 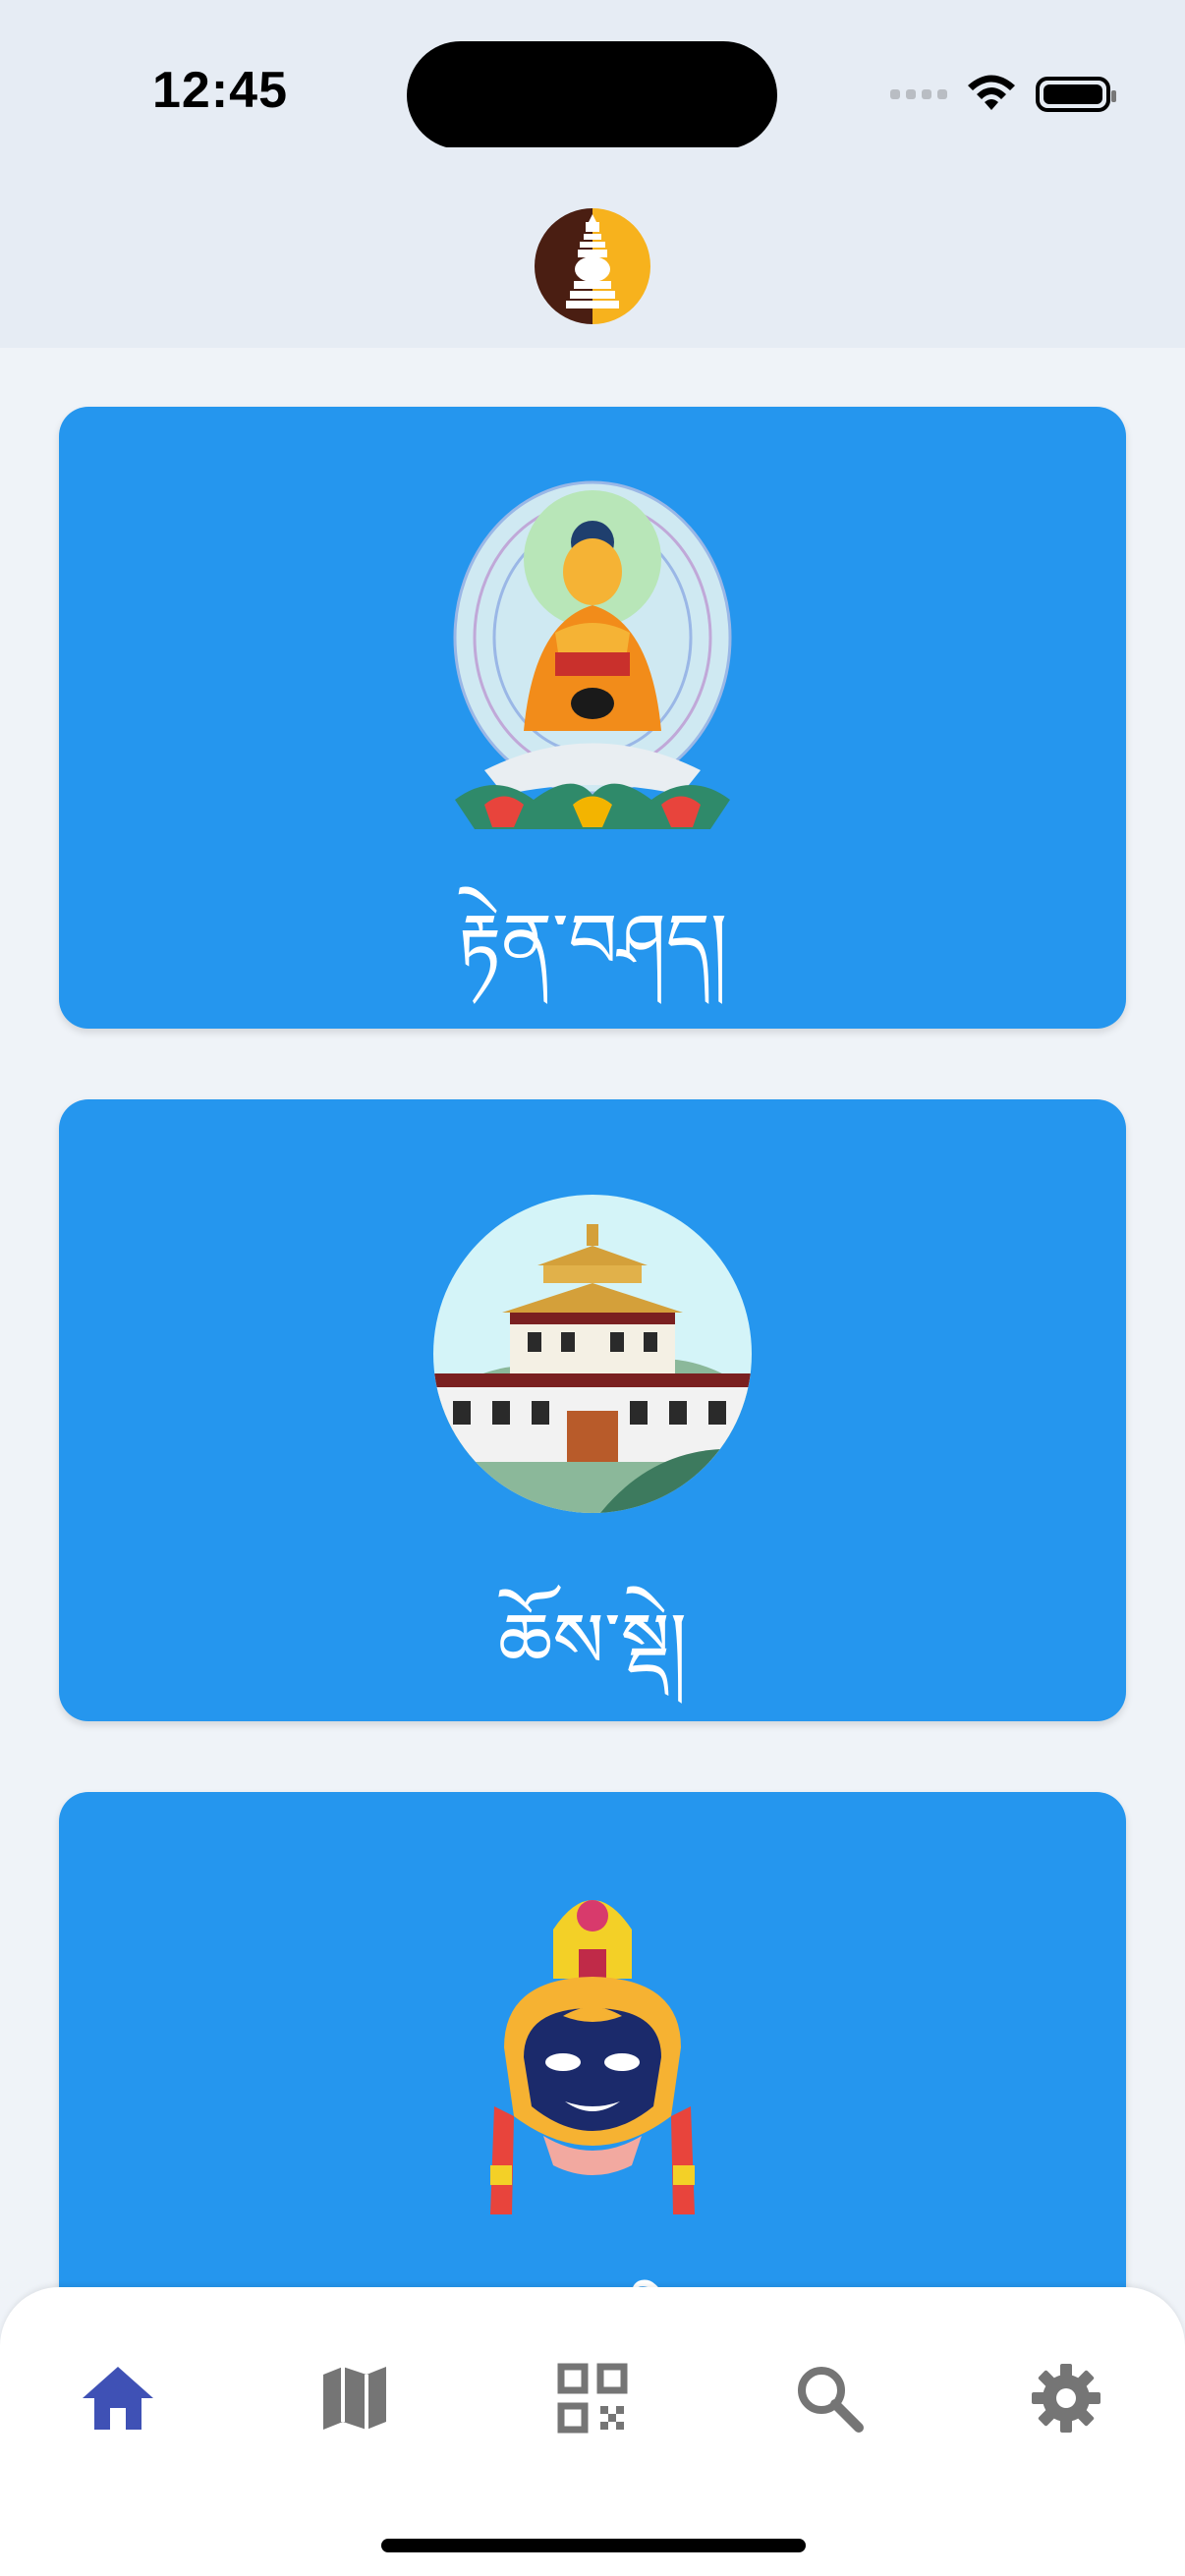 What do you see at coordinates (592, 942) in the screenshot?
I see `card-label: རྟེན་བཤད།` at bounding box center [592, 942].